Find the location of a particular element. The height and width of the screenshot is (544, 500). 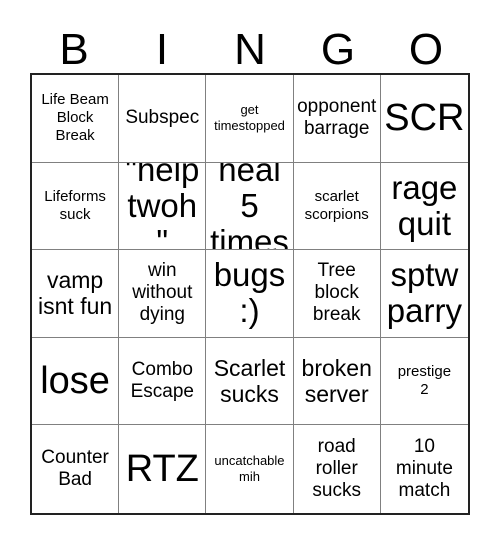

bingo-header-letter-b: B is located at coordinates (74, 49).